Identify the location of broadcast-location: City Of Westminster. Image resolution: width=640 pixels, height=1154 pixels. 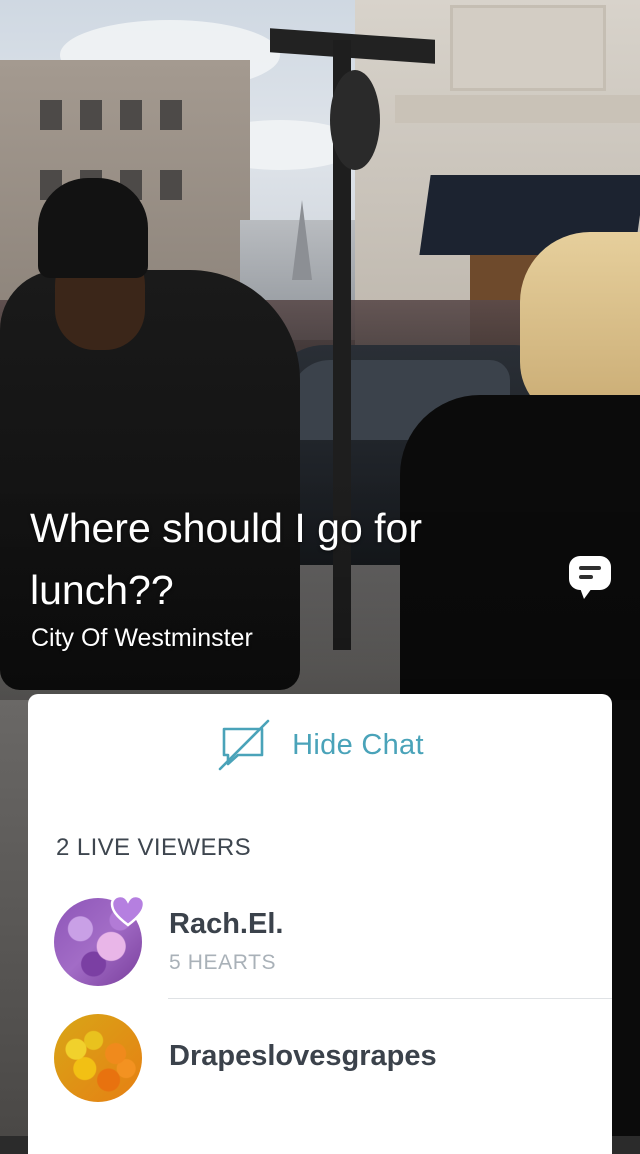
(142, 638).